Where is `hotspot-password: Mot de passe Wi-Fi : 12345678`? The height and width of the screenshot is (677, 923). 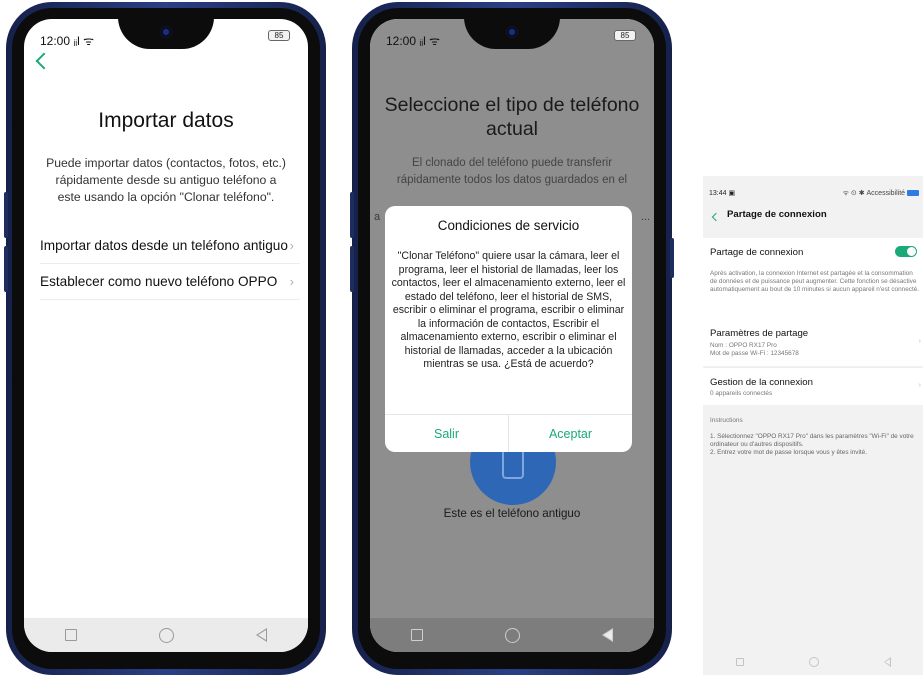 hotspot-password: Mot de passe Wi-Fi : 12345678 is located at coordinates (754, 353).